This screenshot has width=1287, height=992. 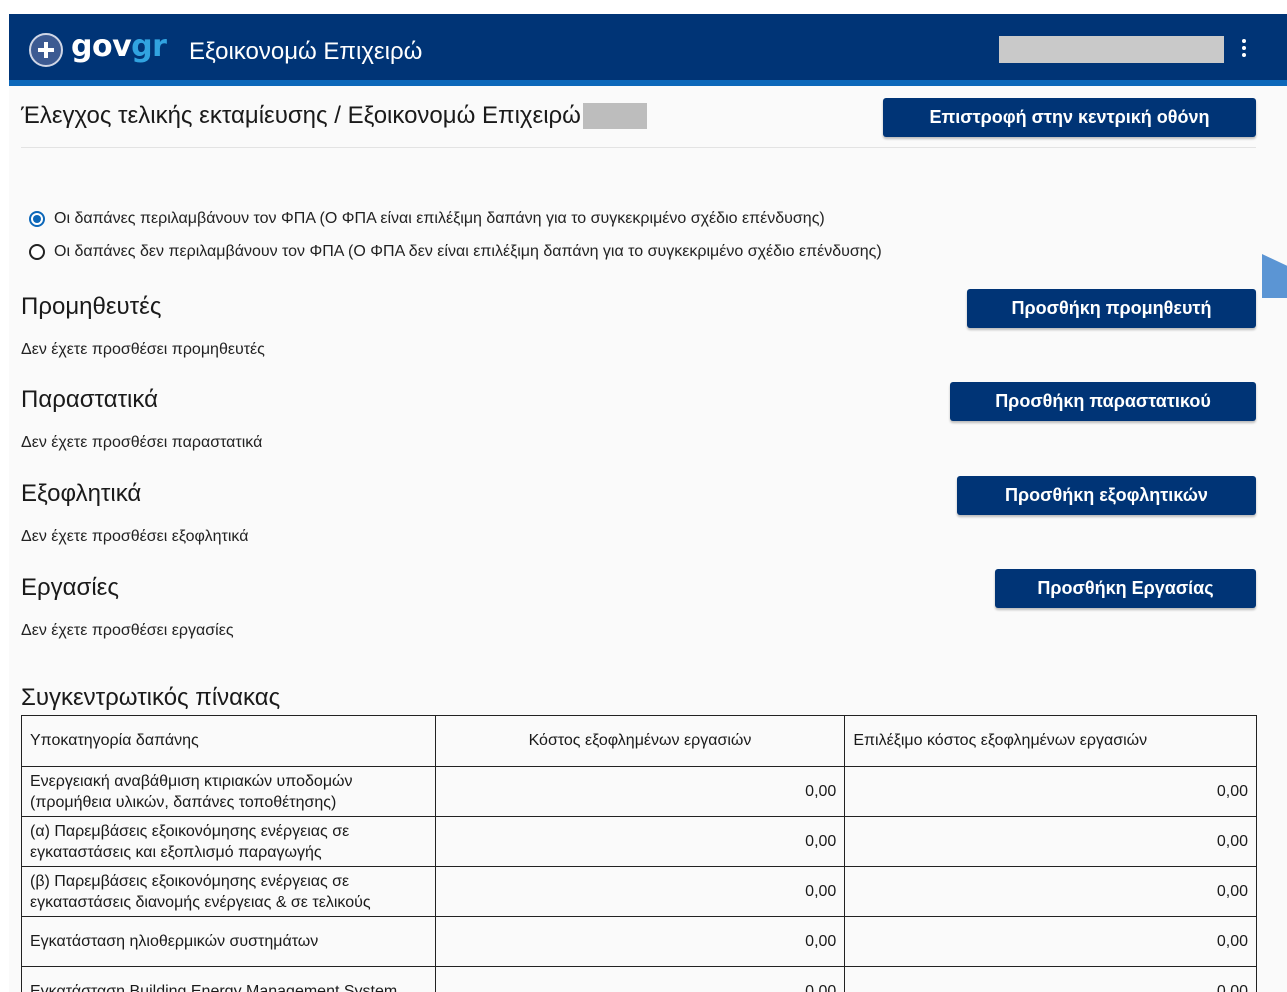 I want to click on more-vert-icon, so click(x=1244, y=50).